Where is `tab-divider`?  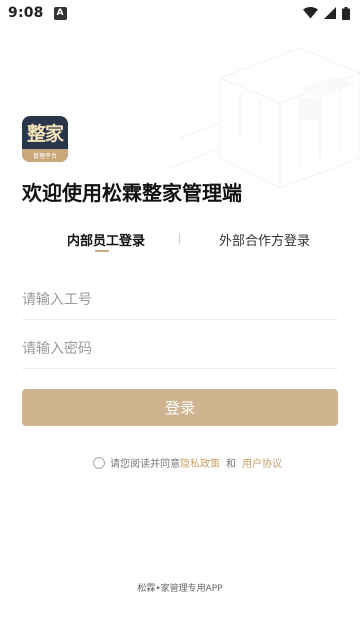 tab-divider is located at coordinates (179, 238).